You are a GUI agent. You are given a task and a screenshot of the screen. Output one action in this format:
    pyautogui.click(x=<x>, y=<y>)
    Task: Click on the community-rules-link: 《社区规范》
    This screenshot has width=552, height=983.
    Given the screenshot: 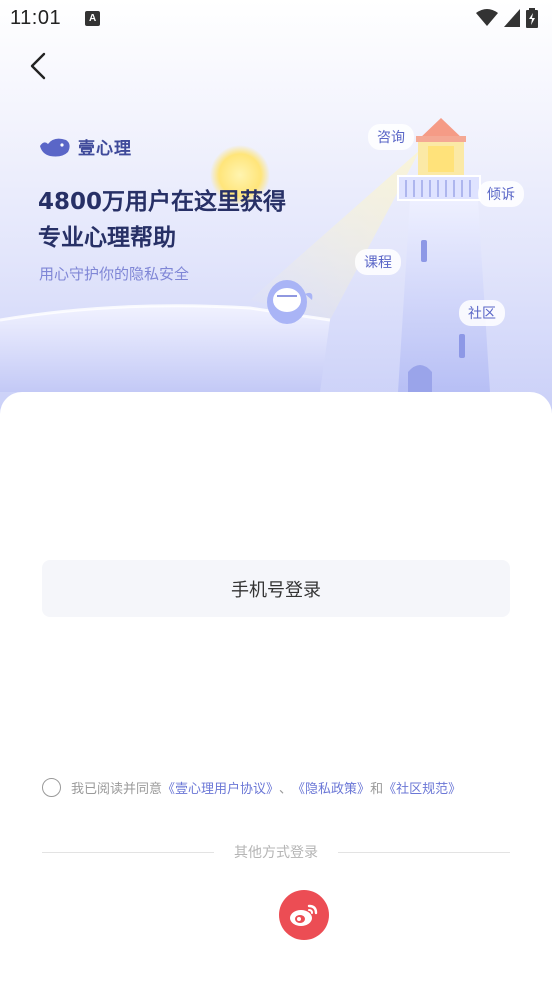 What is the action you would take?
    pyautogui.click(x=422, y=787)
    